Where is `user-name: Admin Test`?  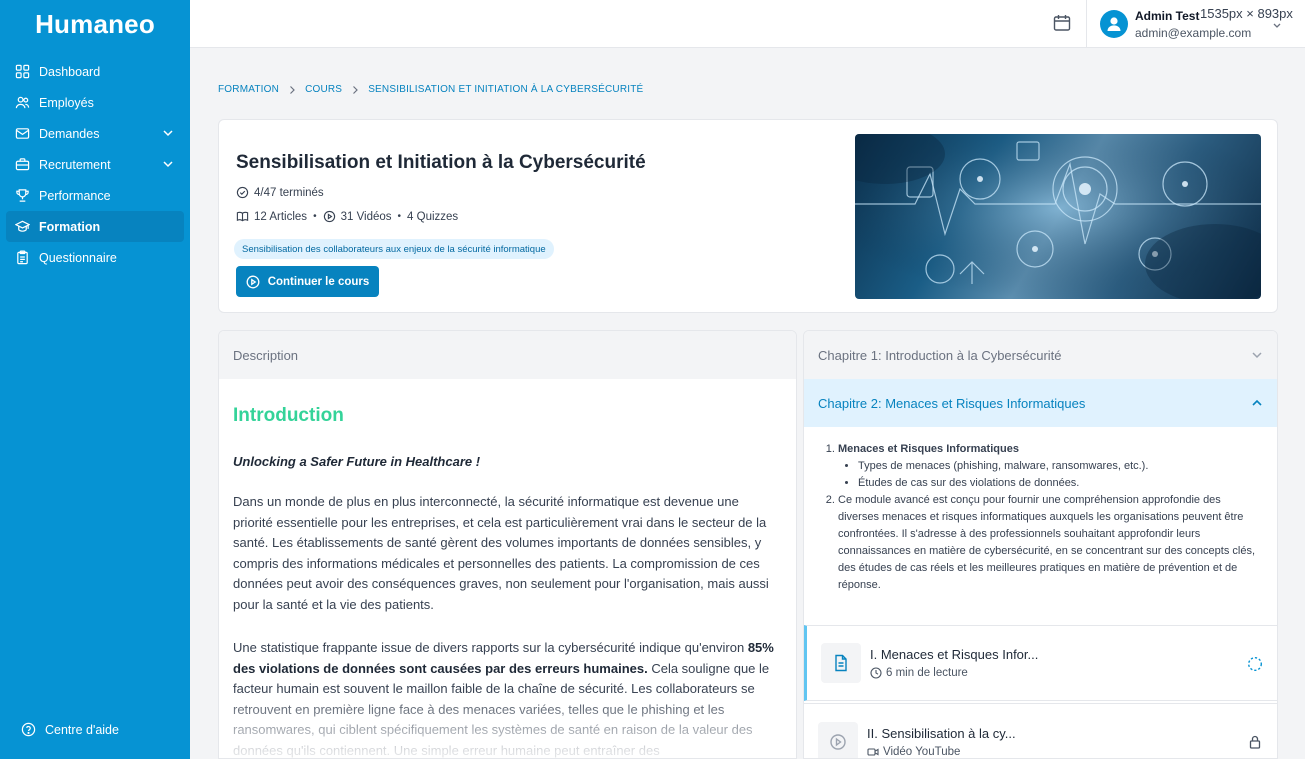
user-name: Admin Test is located at coordinates (1167, 16).